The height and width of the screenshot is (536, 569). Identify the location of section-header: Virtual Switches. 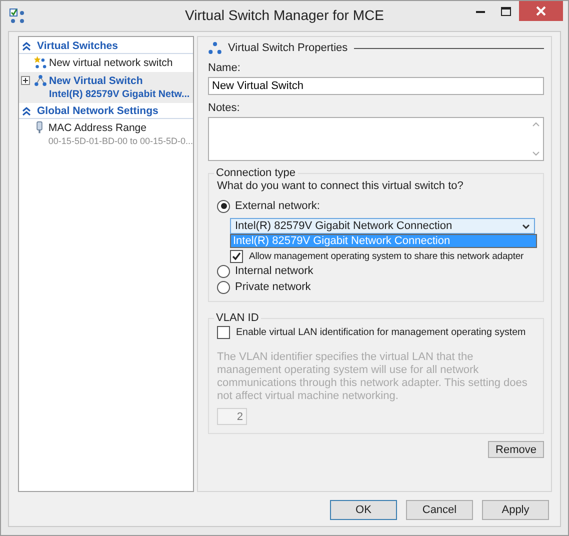
(106, 46).